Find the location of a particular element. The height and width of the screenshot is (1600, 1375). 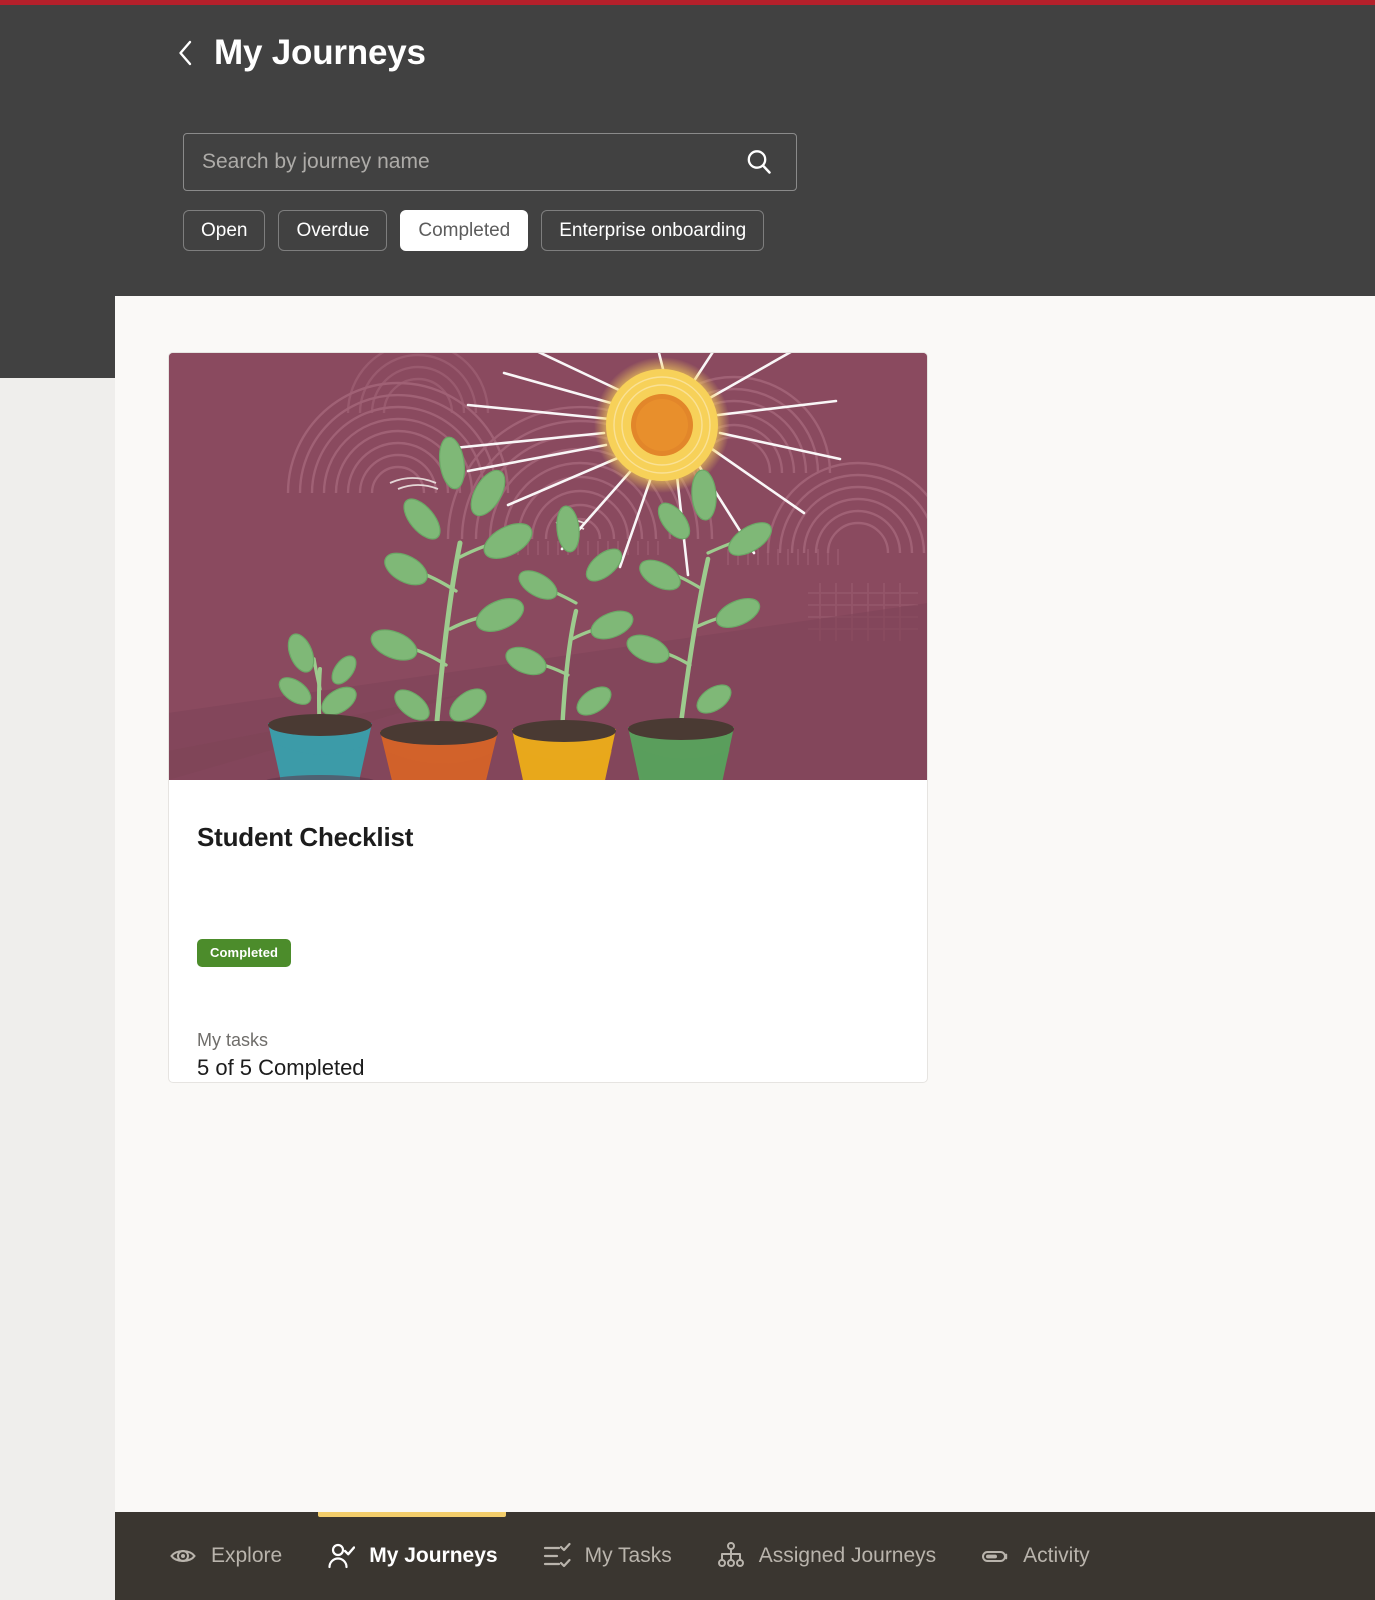

search-box is located at coordinates (490, 162).